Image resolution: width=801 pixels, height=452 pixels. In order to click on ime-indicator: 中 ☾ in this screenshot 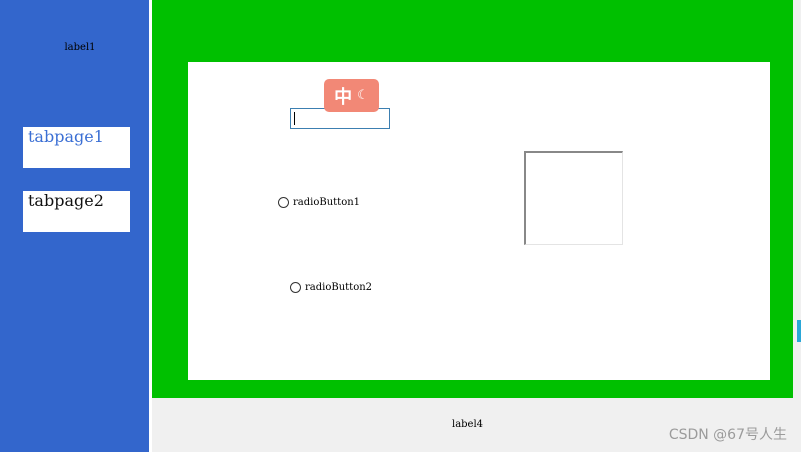, I will do `click(351, 95)`.